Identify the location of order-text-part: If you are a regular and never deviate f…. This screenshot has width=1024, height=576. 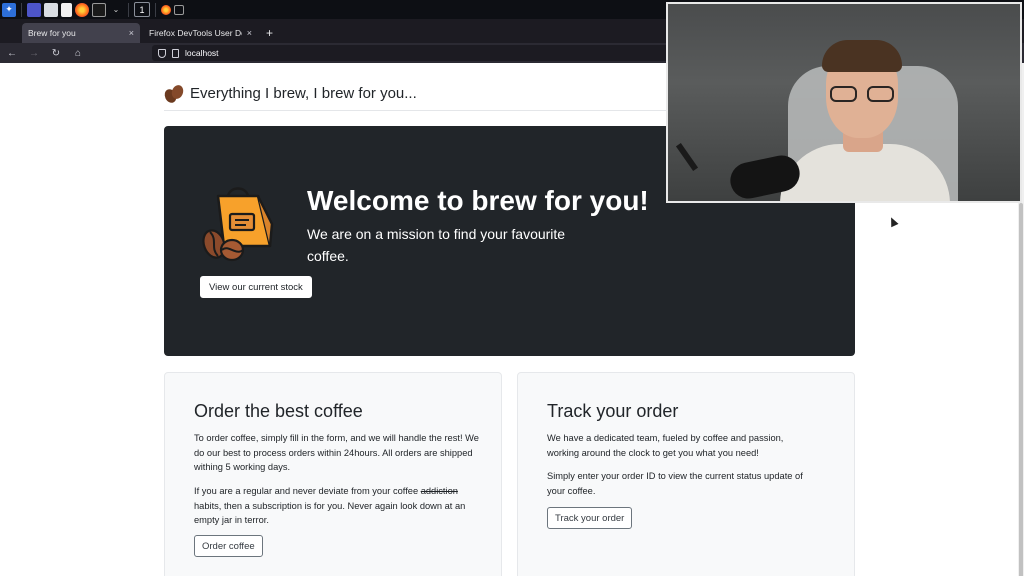
(307, 491).